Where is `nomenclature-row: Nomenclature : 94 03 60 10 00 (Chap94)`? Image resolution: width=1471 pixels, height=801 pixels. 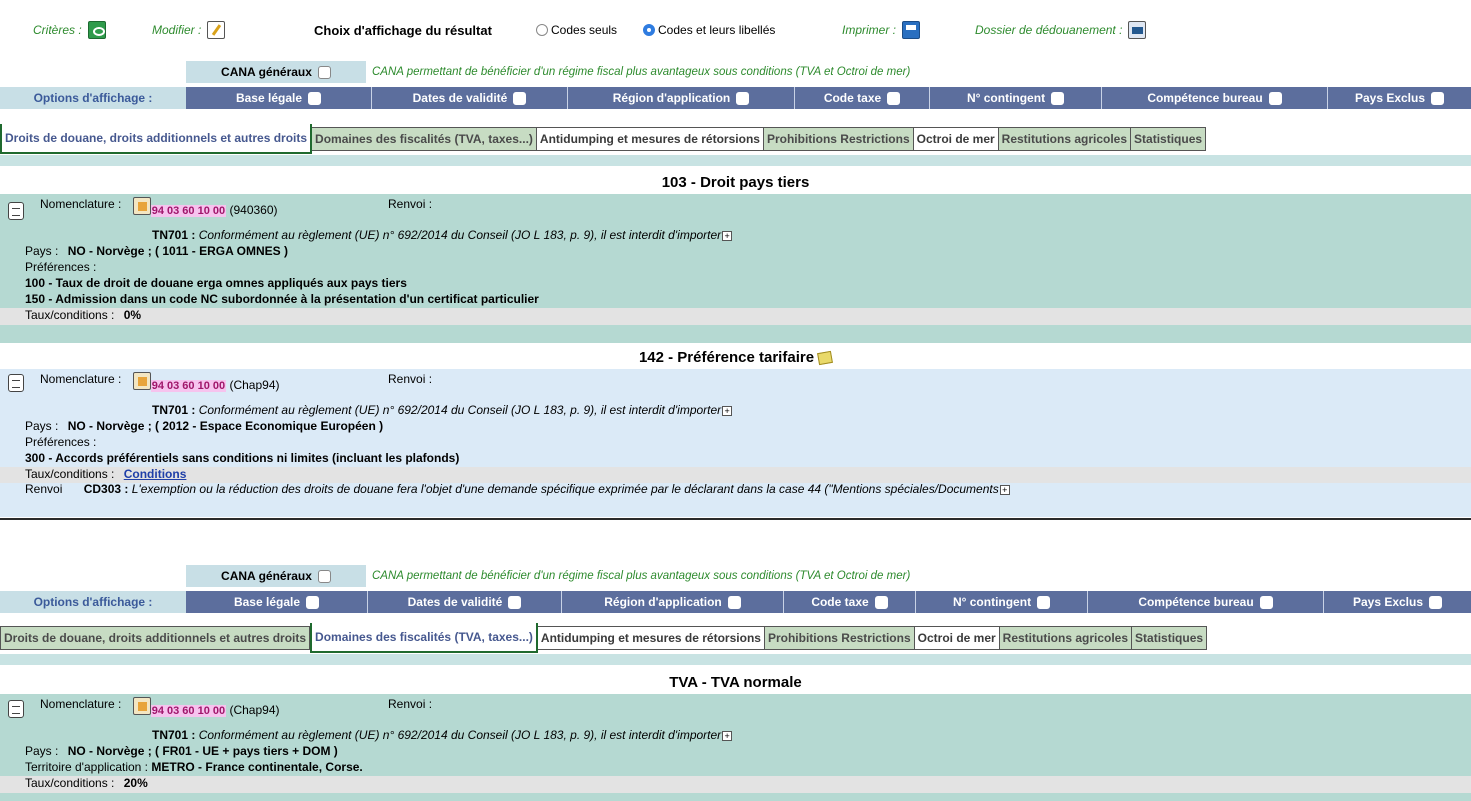
nomenclature-row: Nomenclature : 94 03 60 10 00 (Chap94) is located at coordinates (160, 707).